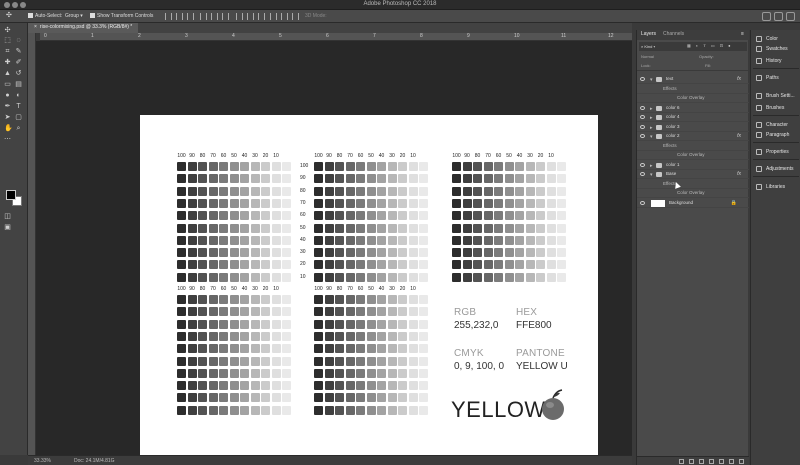 The image size is (800, 465). I want to click on align-right-icon, so click(225, 16).